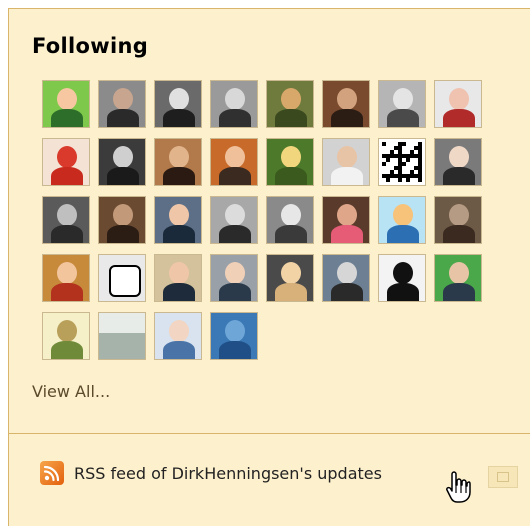 Image resolution: width=531 pixels, height=528 pixels. I want to click on qr-code-glyph, so click(402, 162).